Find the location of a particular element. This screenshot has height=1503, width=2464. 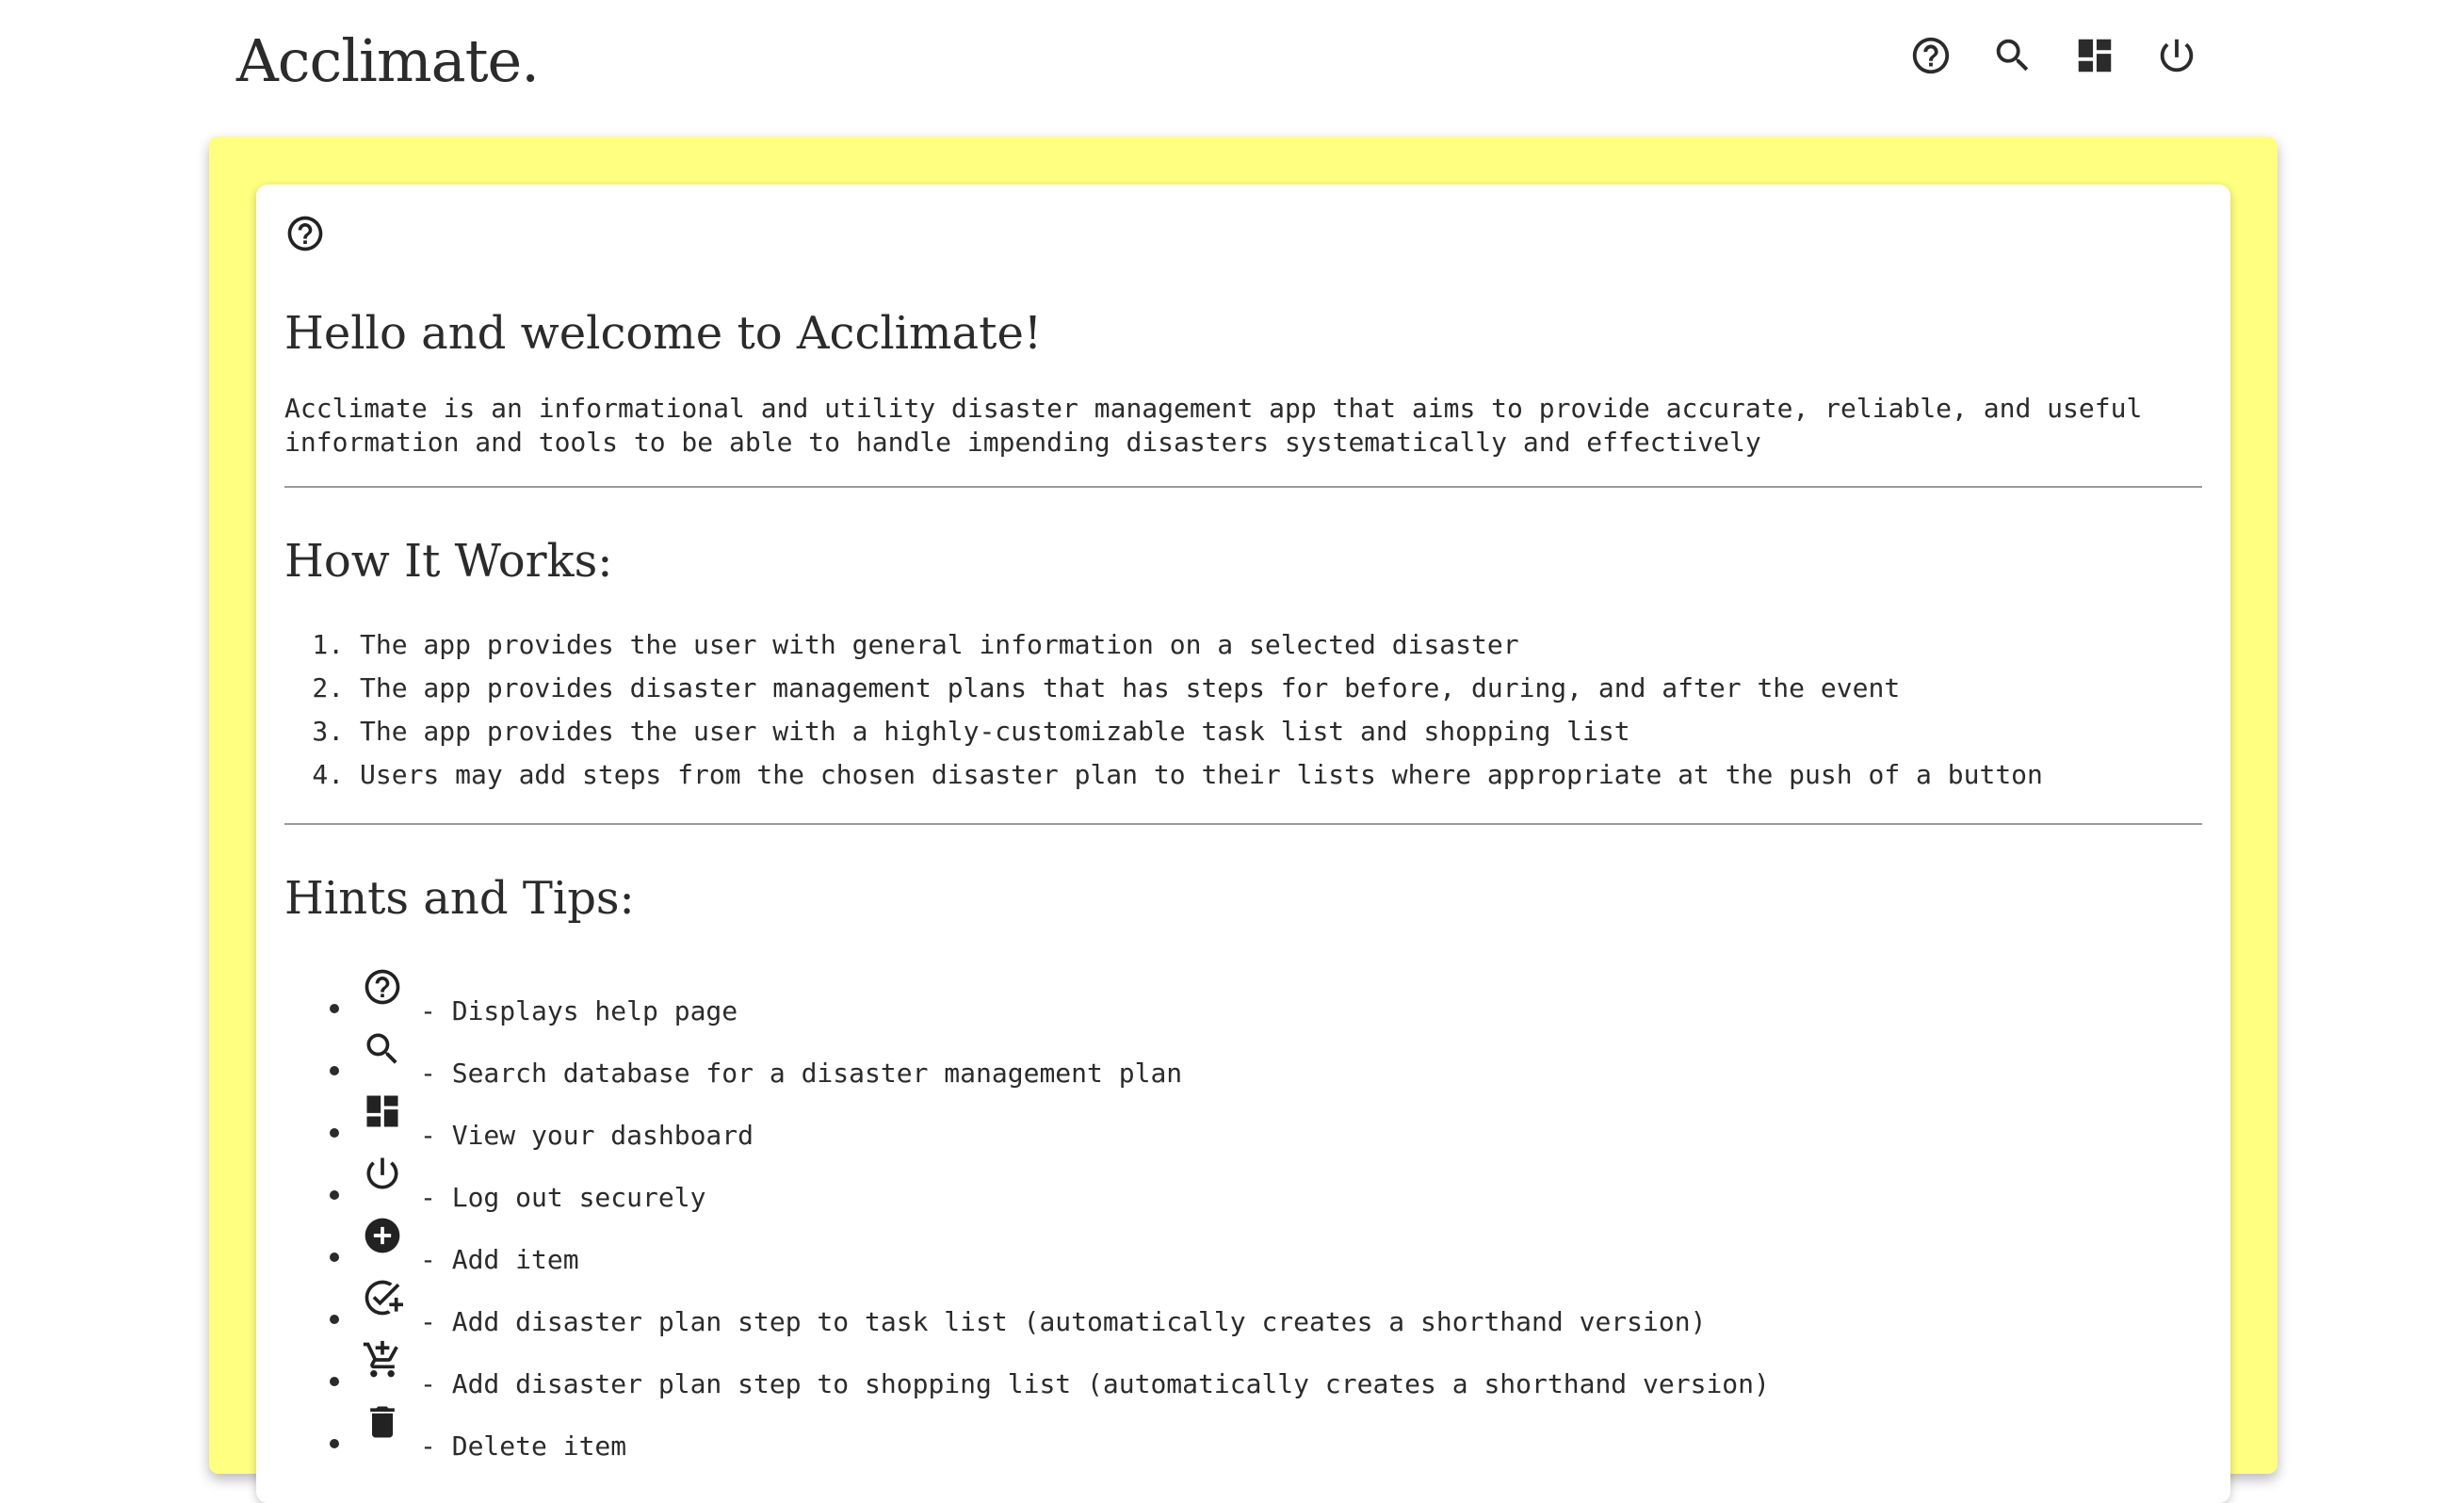

tip-text: - Add item is located at coordinates (499, 1259).